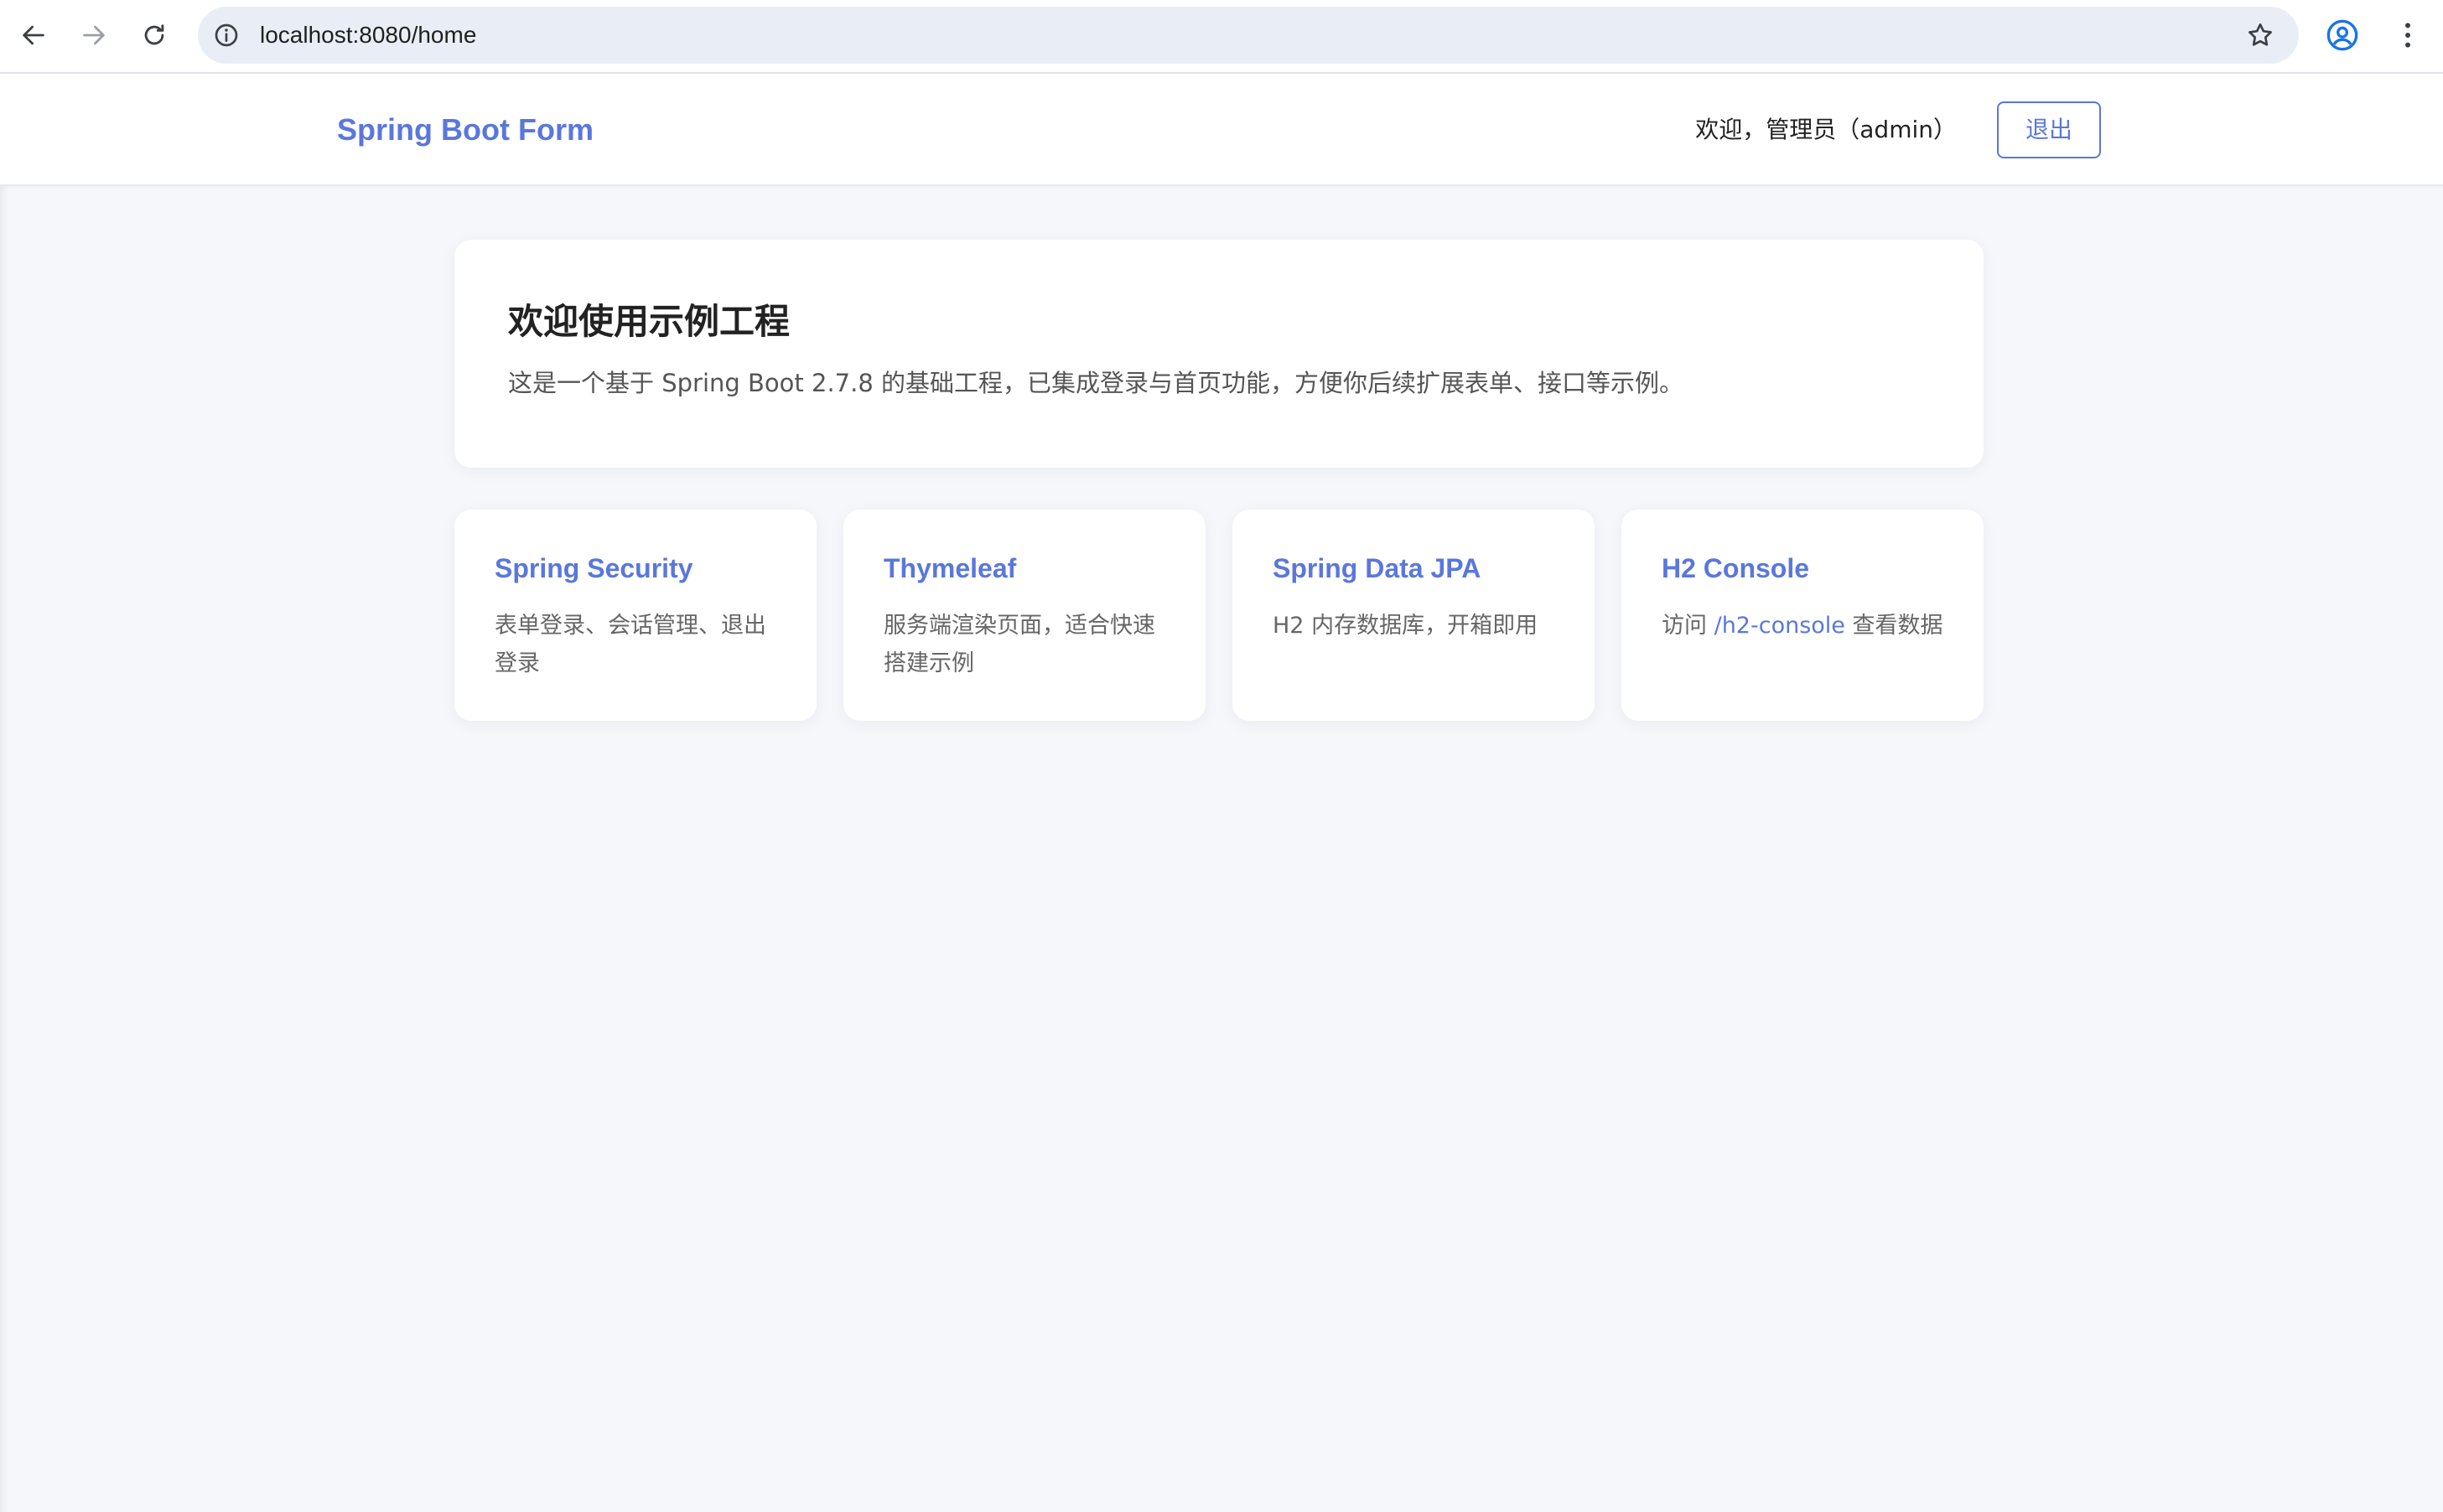 Image resolution: width=2443 pixels, height=1512 pixels. Describe the element at coordinates (2408, 35) in the screenshot. I see `more-vert-icon` at that location.